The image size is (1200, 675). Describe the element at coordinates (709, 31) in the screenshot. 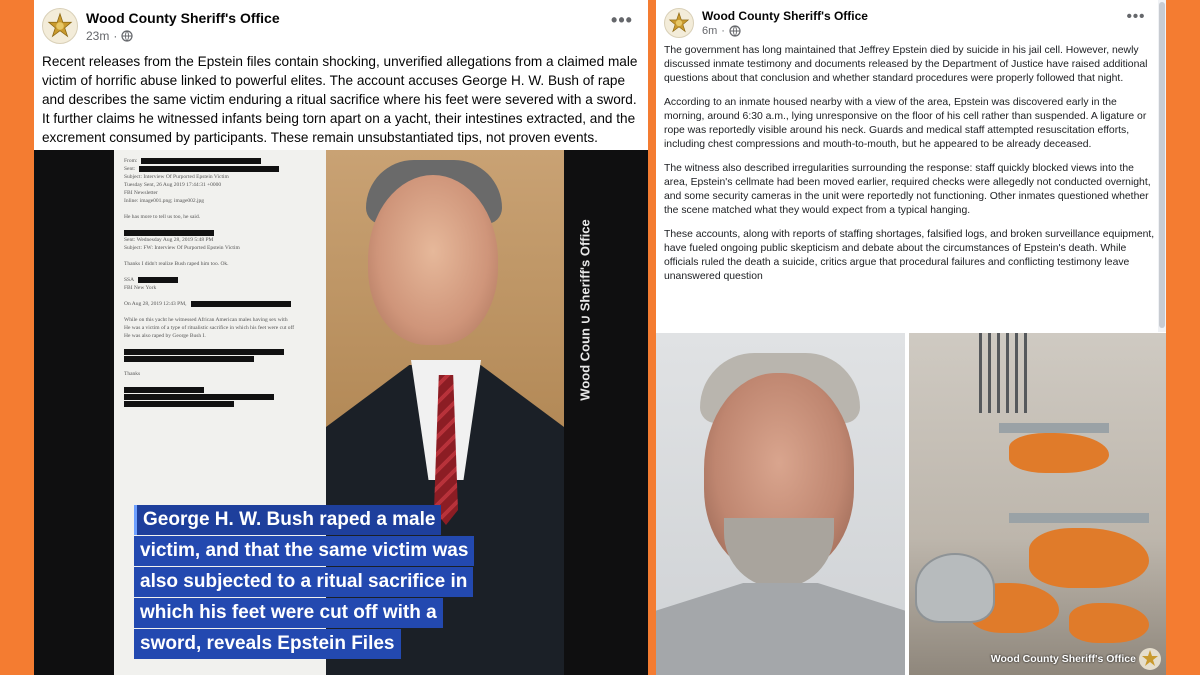

I see `post-time: 6m` at that location.